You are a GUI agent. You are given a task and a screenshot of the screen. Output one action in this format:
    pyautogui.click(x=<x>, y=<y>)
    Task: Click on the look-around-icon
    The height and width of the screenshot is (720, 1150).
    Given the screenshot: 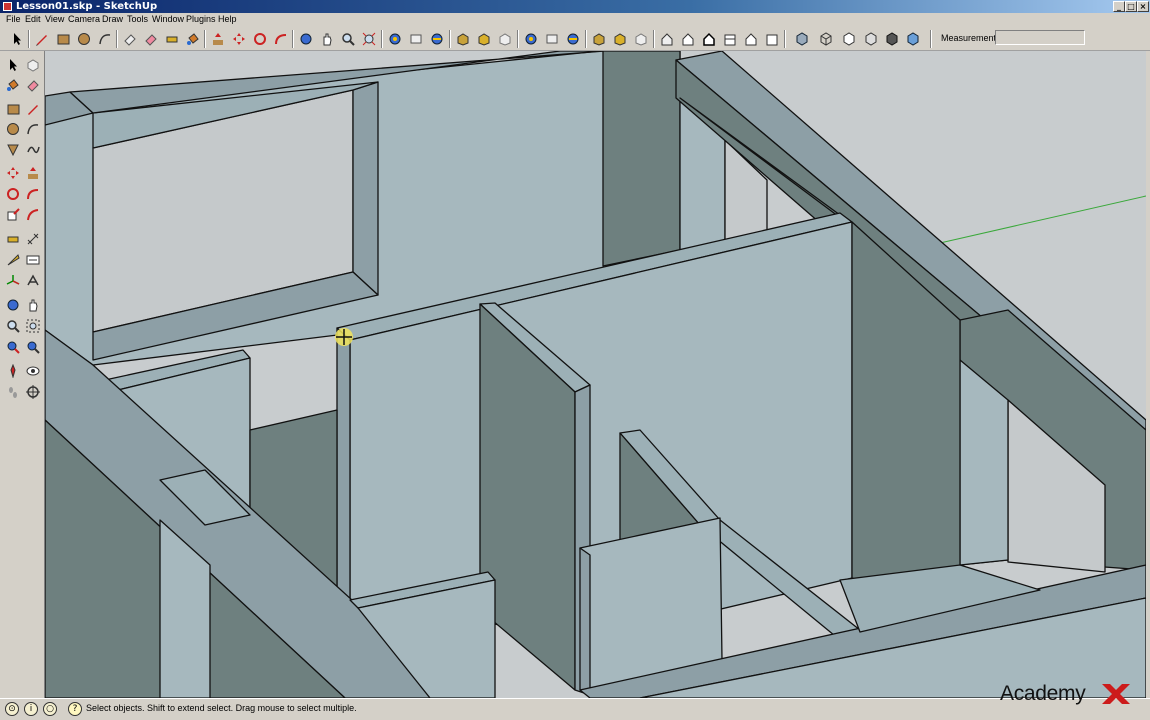 What is the action you would take?
    pyautogui.click(x=33, y=371)
    